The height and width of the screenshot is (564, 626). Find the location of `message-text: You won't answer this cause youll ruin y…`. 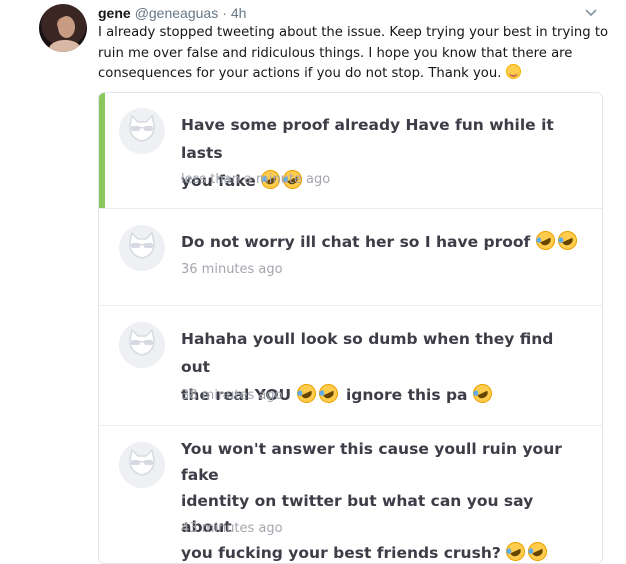

message-text: You won't answer this cause youll ruin y… is located at coordinates (383, 499).